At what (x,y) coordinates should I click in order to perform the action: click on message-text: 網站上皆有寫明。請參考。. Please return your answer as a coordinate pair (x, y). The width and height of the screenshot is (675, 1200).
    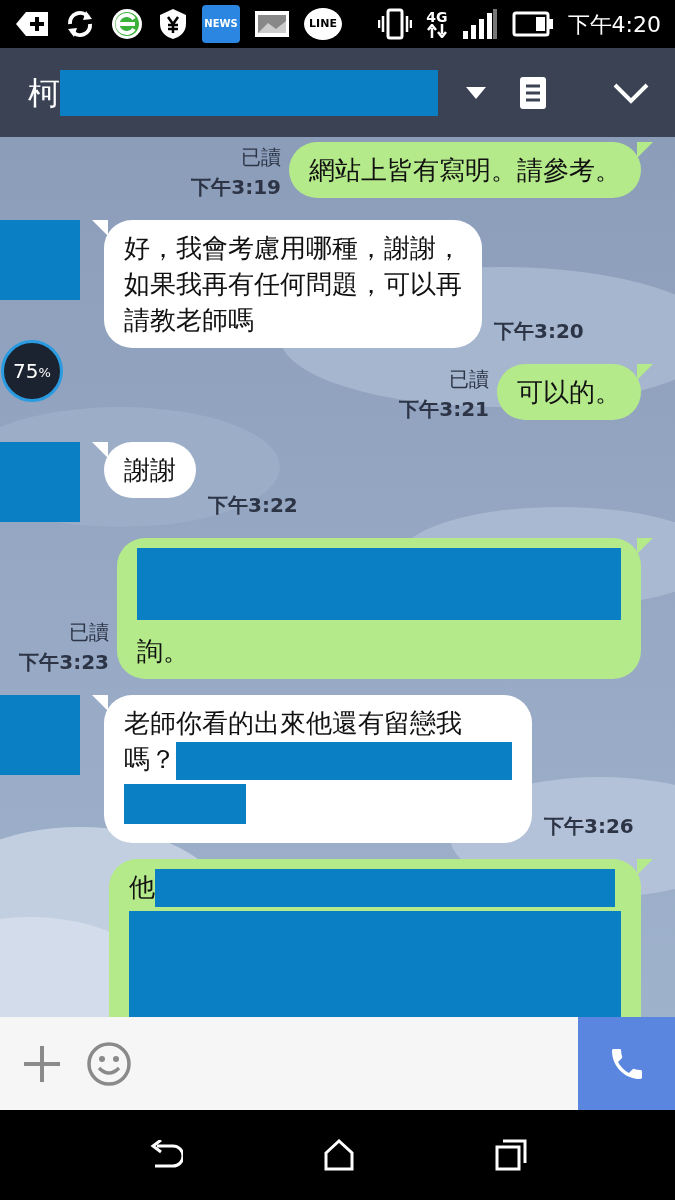
    Looking at the image, I should click on (465, 170).